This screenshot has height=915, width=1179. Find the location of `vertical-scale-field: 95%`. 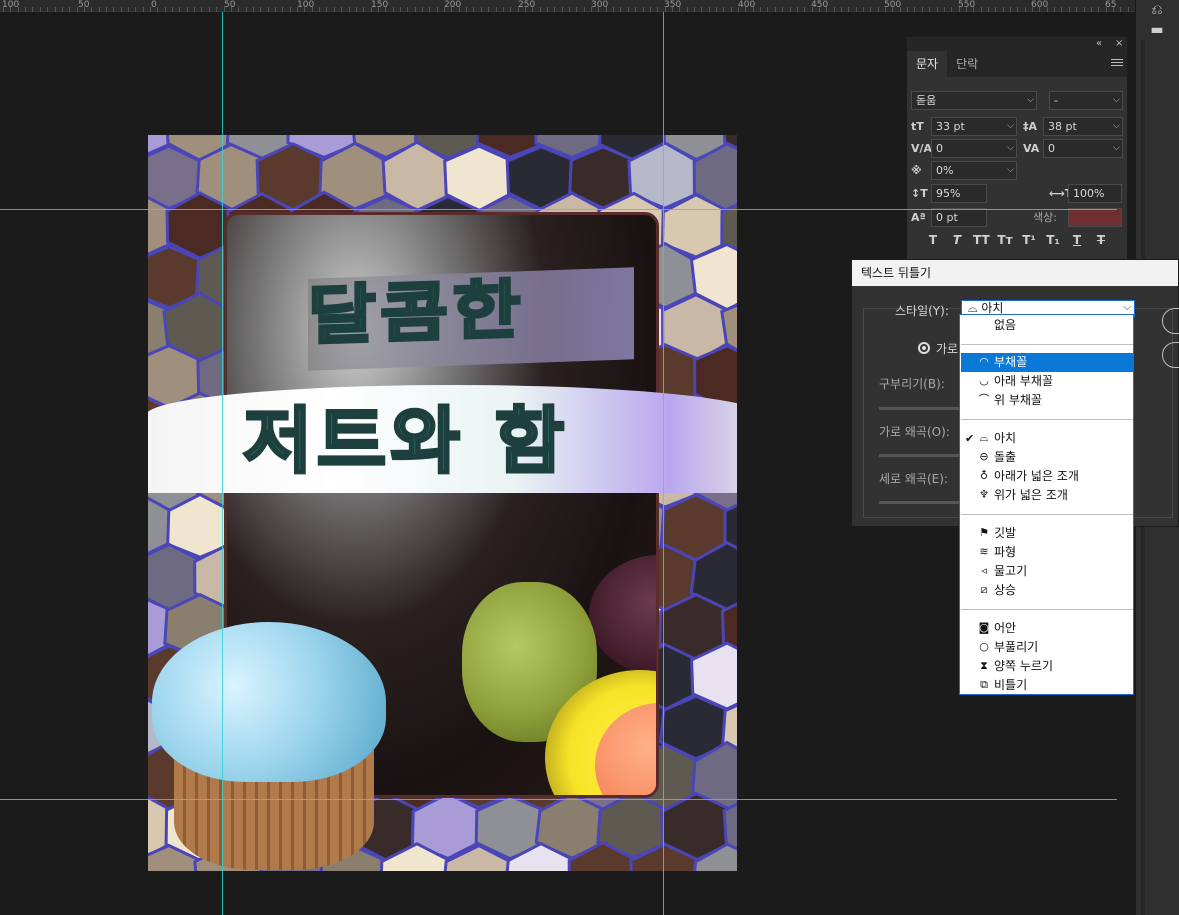

vertical-scale-field: 95% is located at coordinates (959, 193).